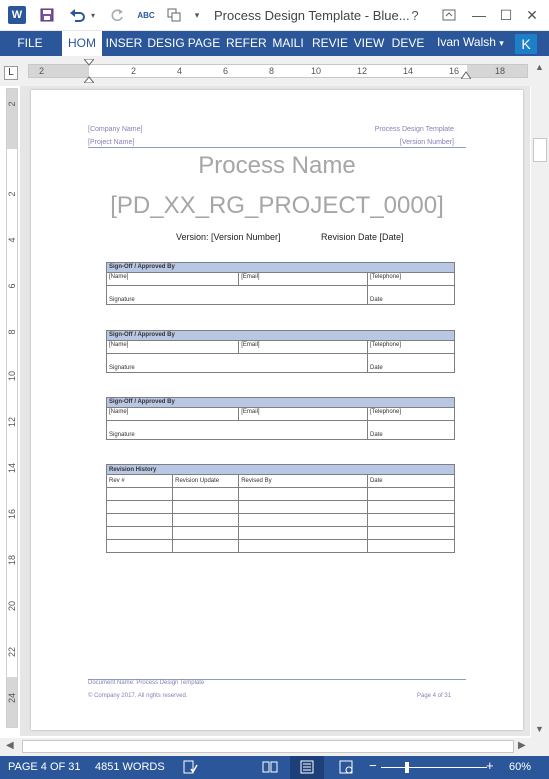  I want to click on tab-references: REFER, so click(246, 43).